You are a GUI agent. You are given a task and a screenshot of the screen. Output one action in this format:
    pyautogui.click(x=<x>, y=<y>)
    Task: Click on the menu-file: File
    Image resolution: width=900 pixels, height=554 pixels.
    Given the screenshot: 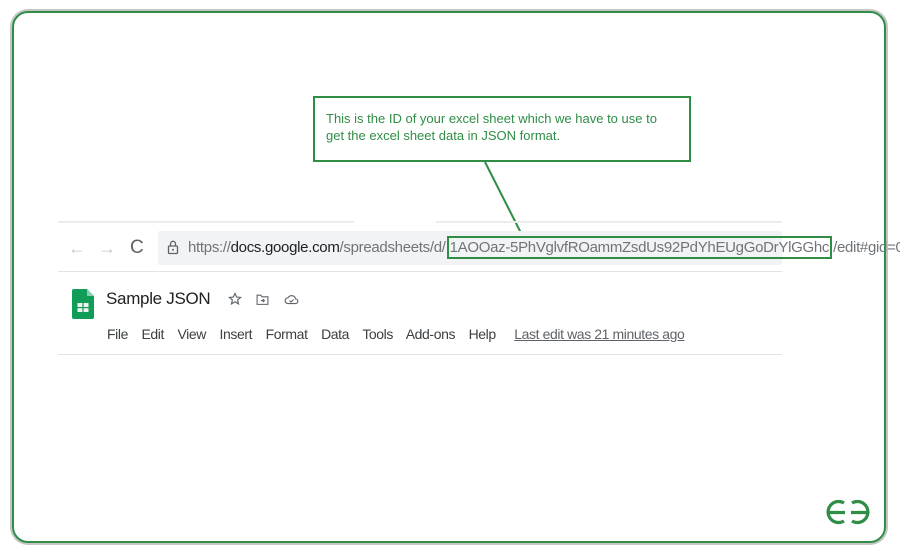 What is the action you would take?
    pyautogui.click(x=117, y=334)
    